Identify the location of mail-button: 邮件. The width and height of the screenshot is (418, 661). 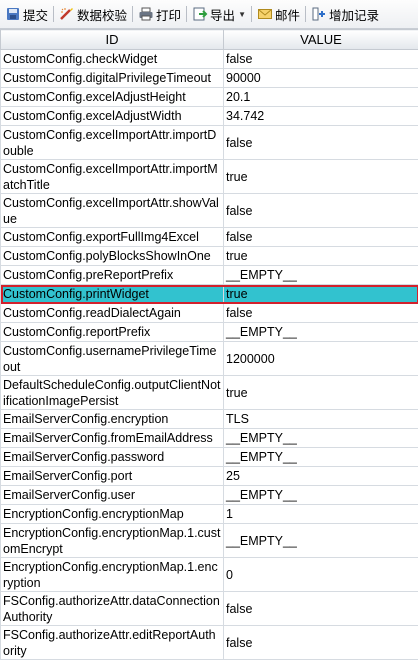
(278, 14).